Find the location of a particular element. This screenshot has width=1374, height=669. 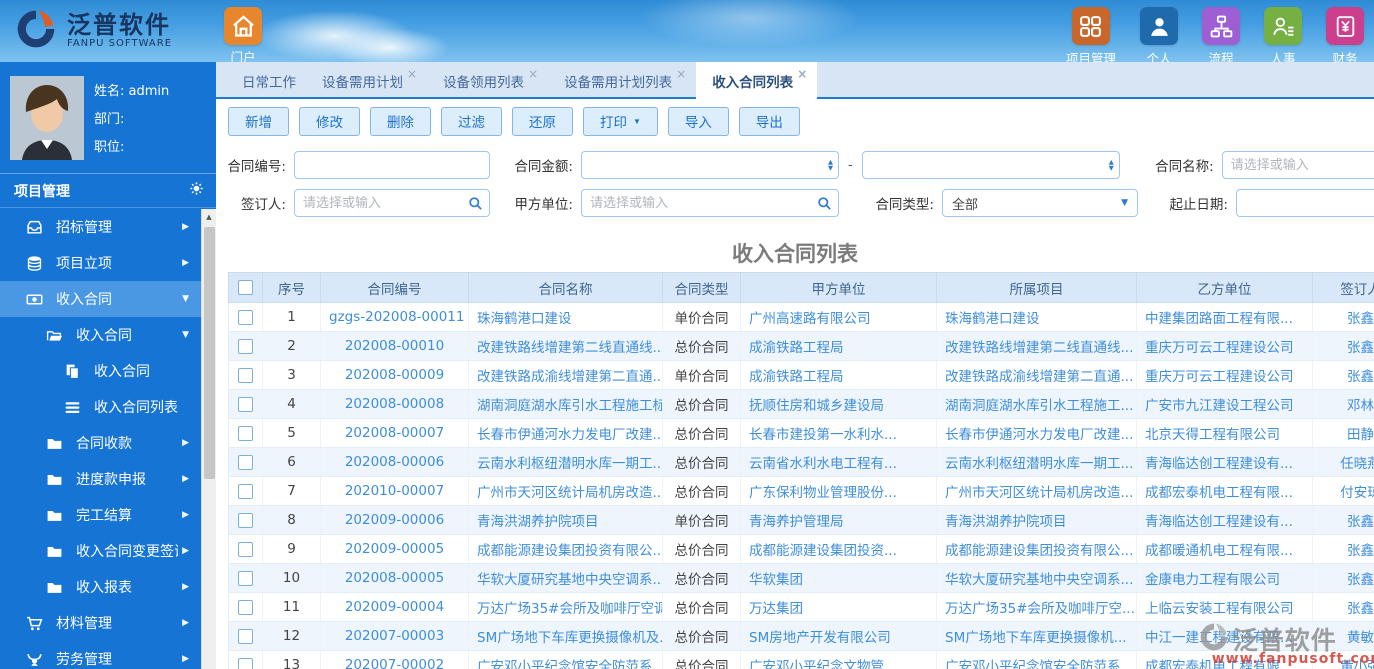

app-button: 项目管理 is located at coordinates (1091, 34).